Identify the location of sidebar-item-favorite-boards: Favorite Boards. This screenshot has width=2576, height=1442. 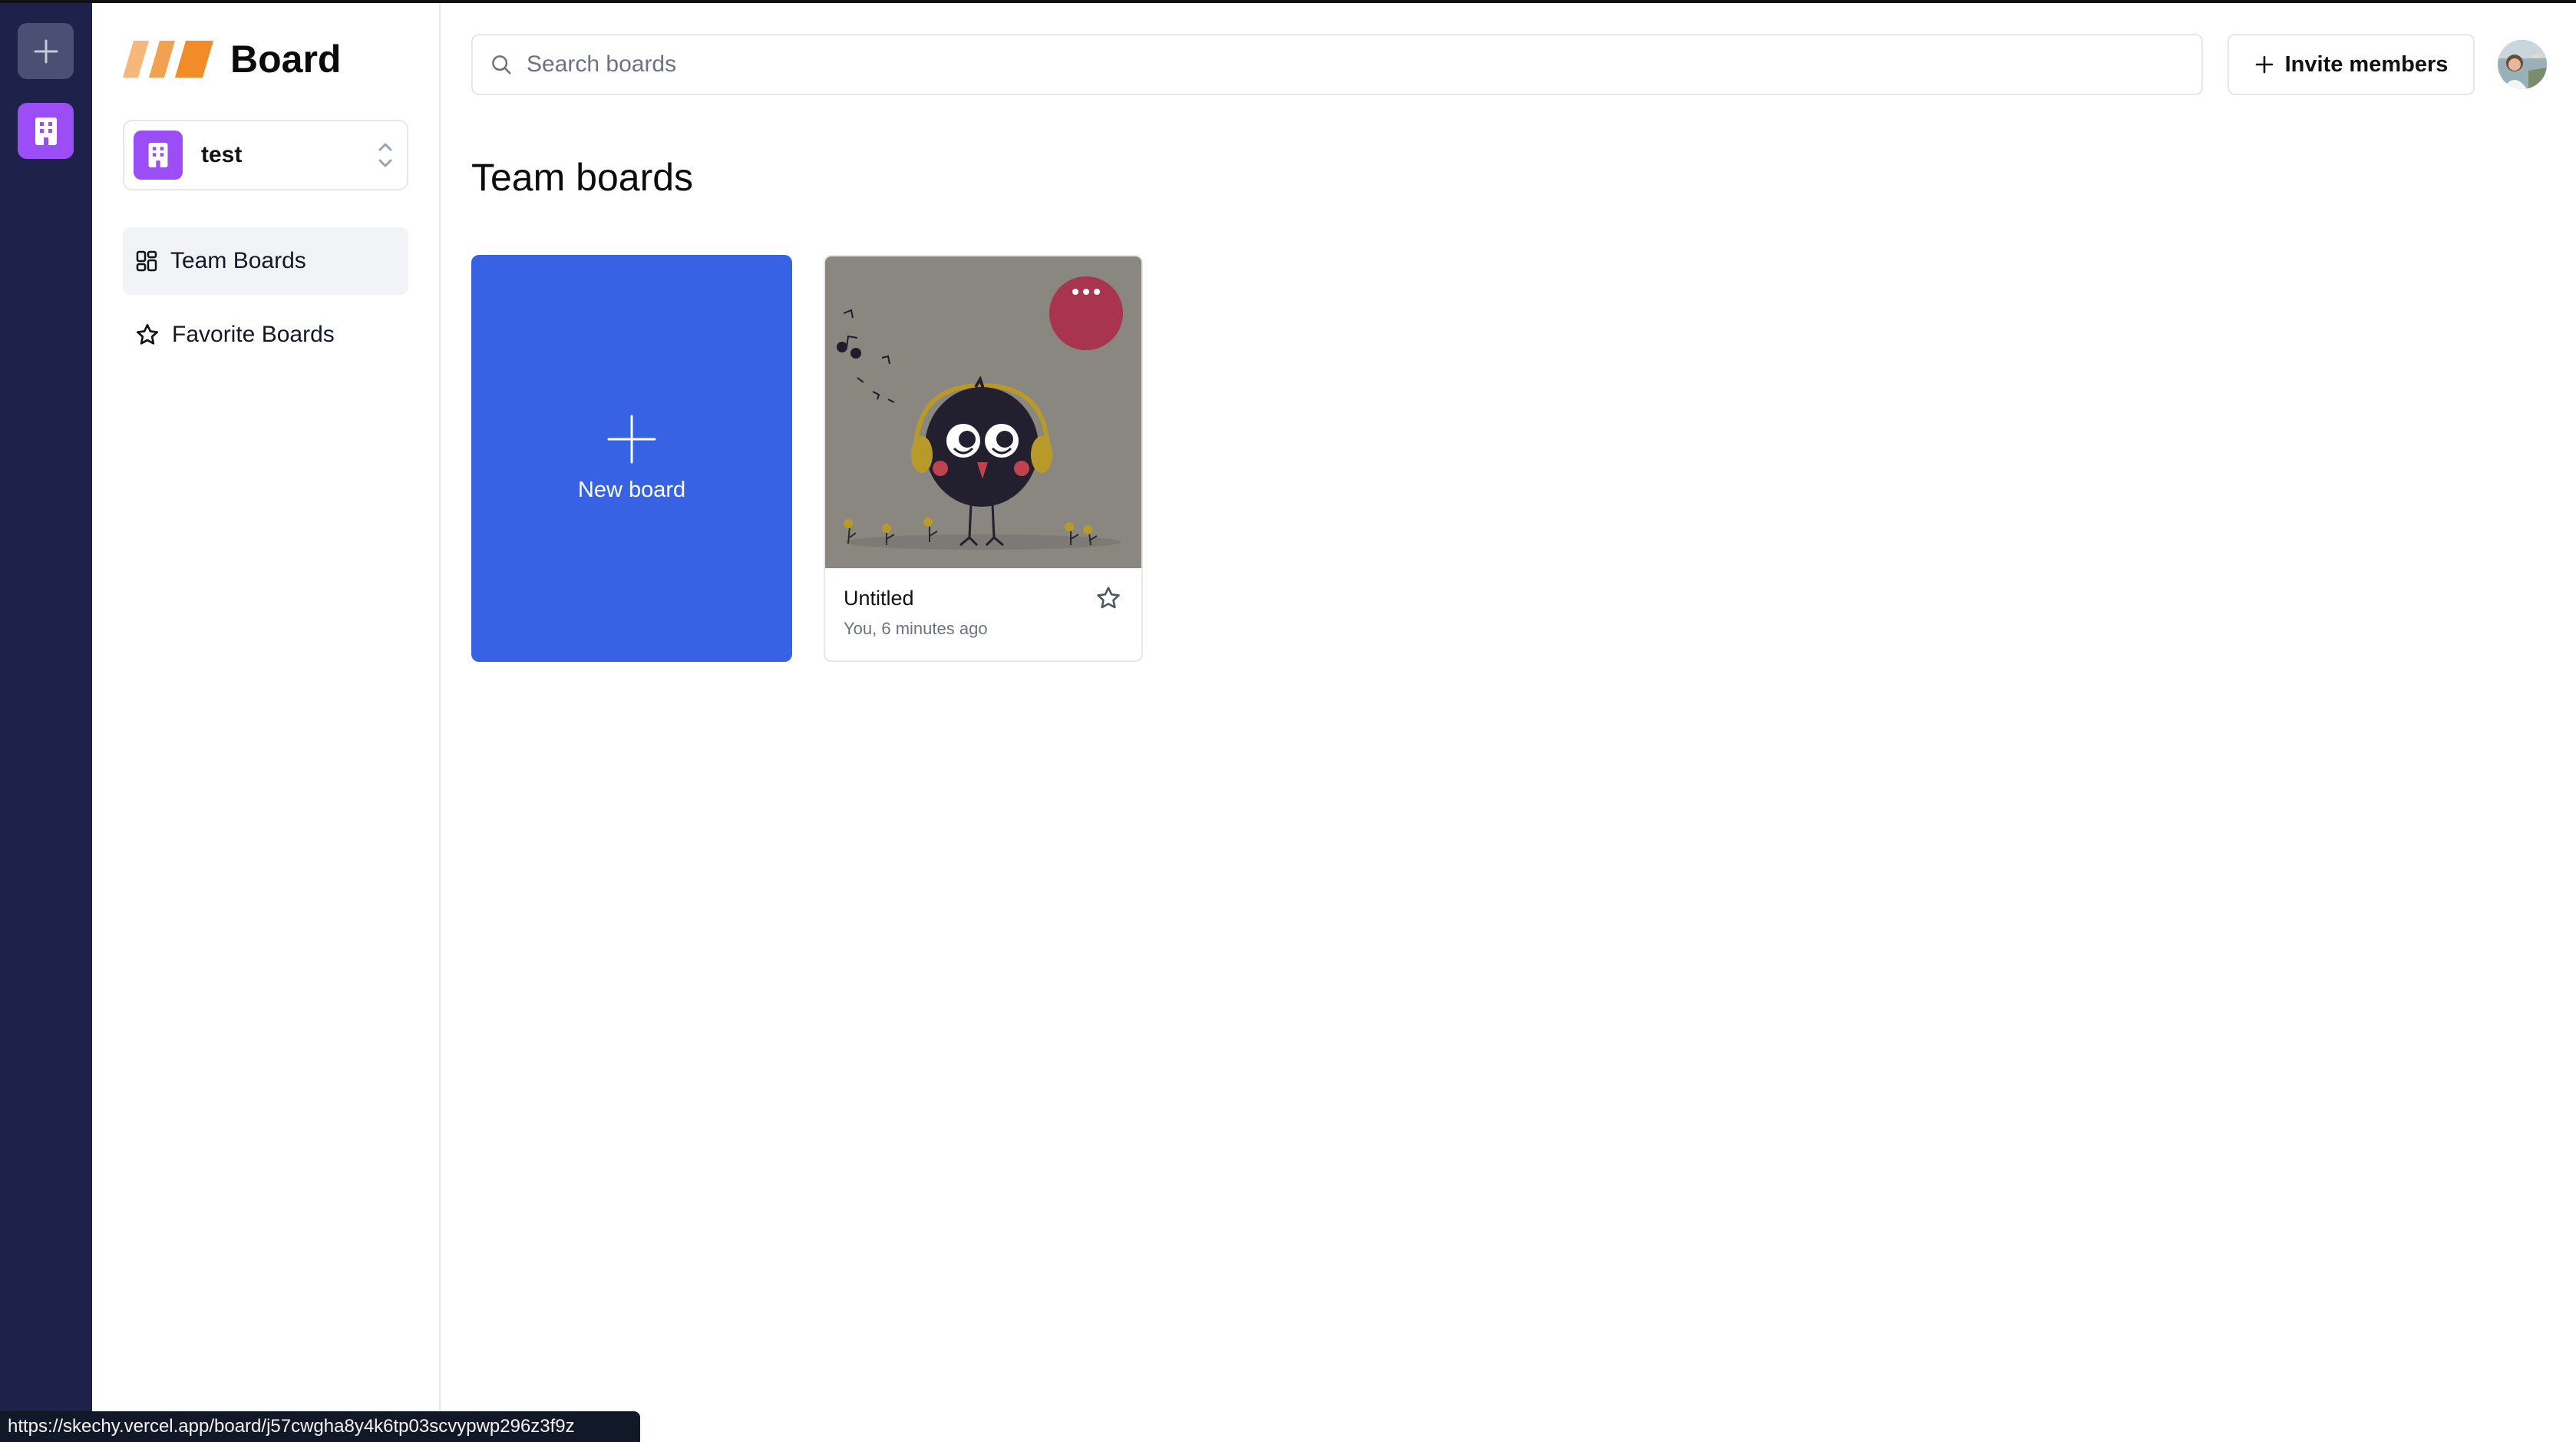
(265, 335).